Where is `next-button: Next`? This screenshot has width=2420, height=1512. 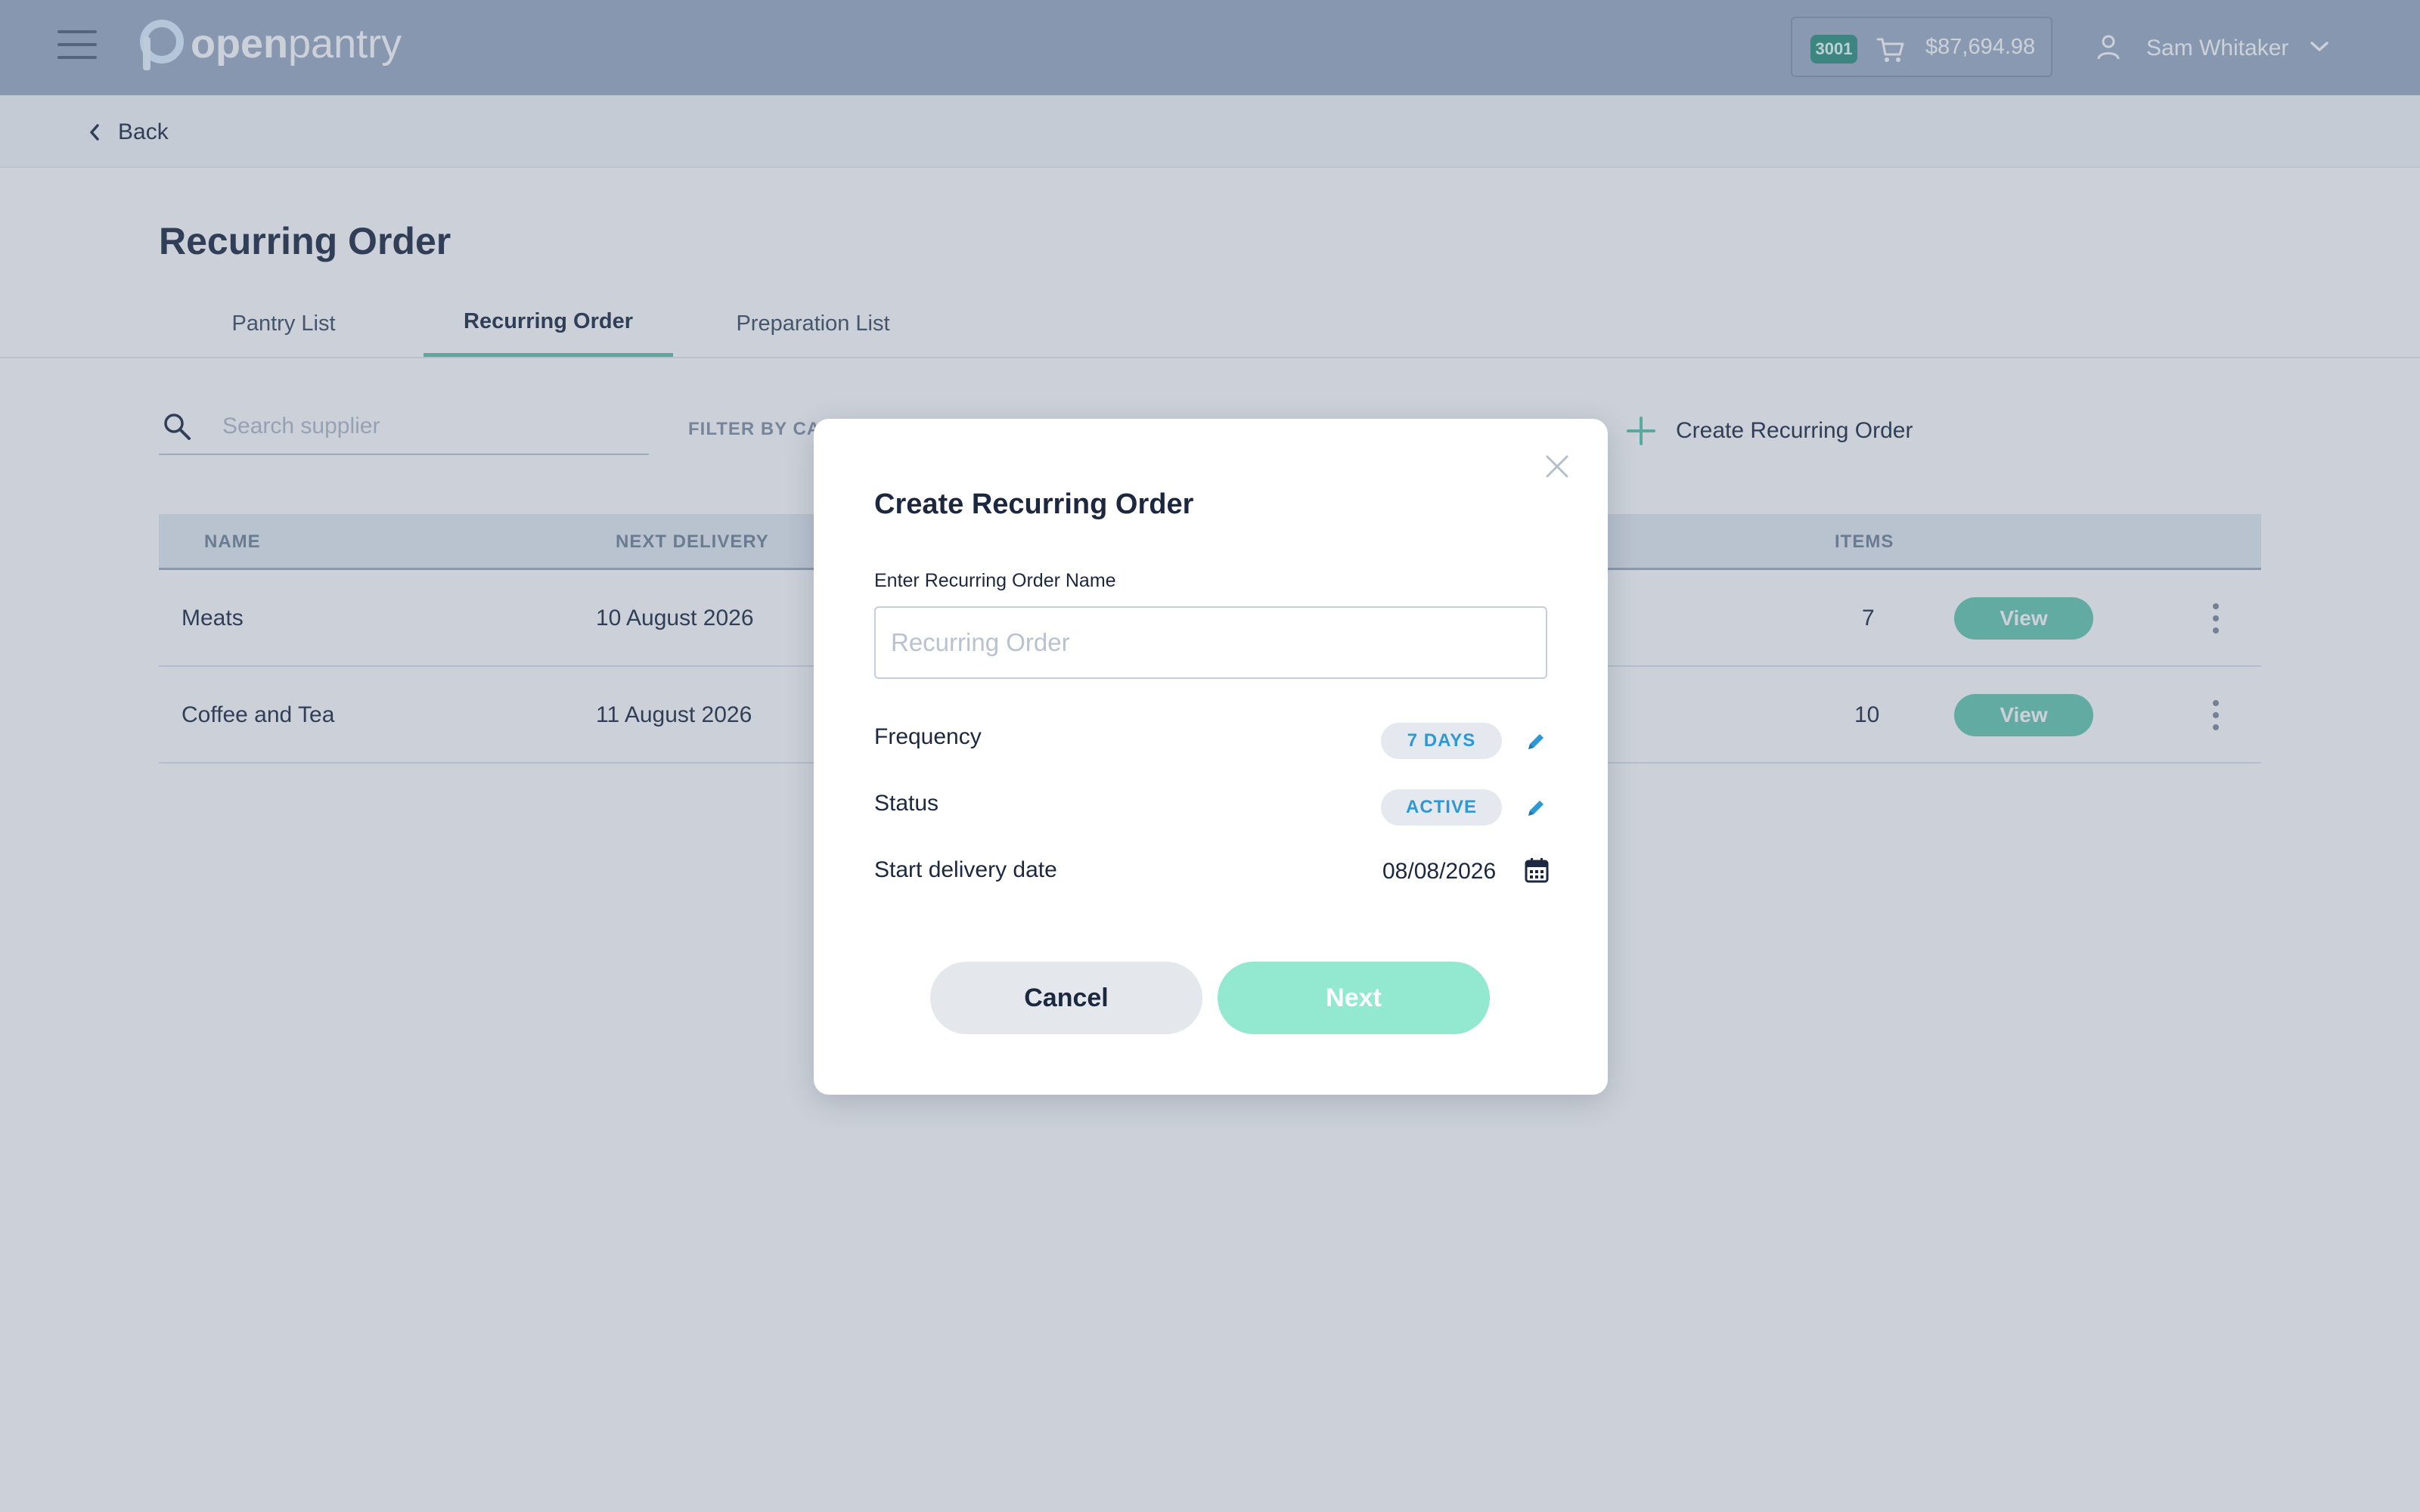
next-button: Next is located at coordinates (1354, 998).